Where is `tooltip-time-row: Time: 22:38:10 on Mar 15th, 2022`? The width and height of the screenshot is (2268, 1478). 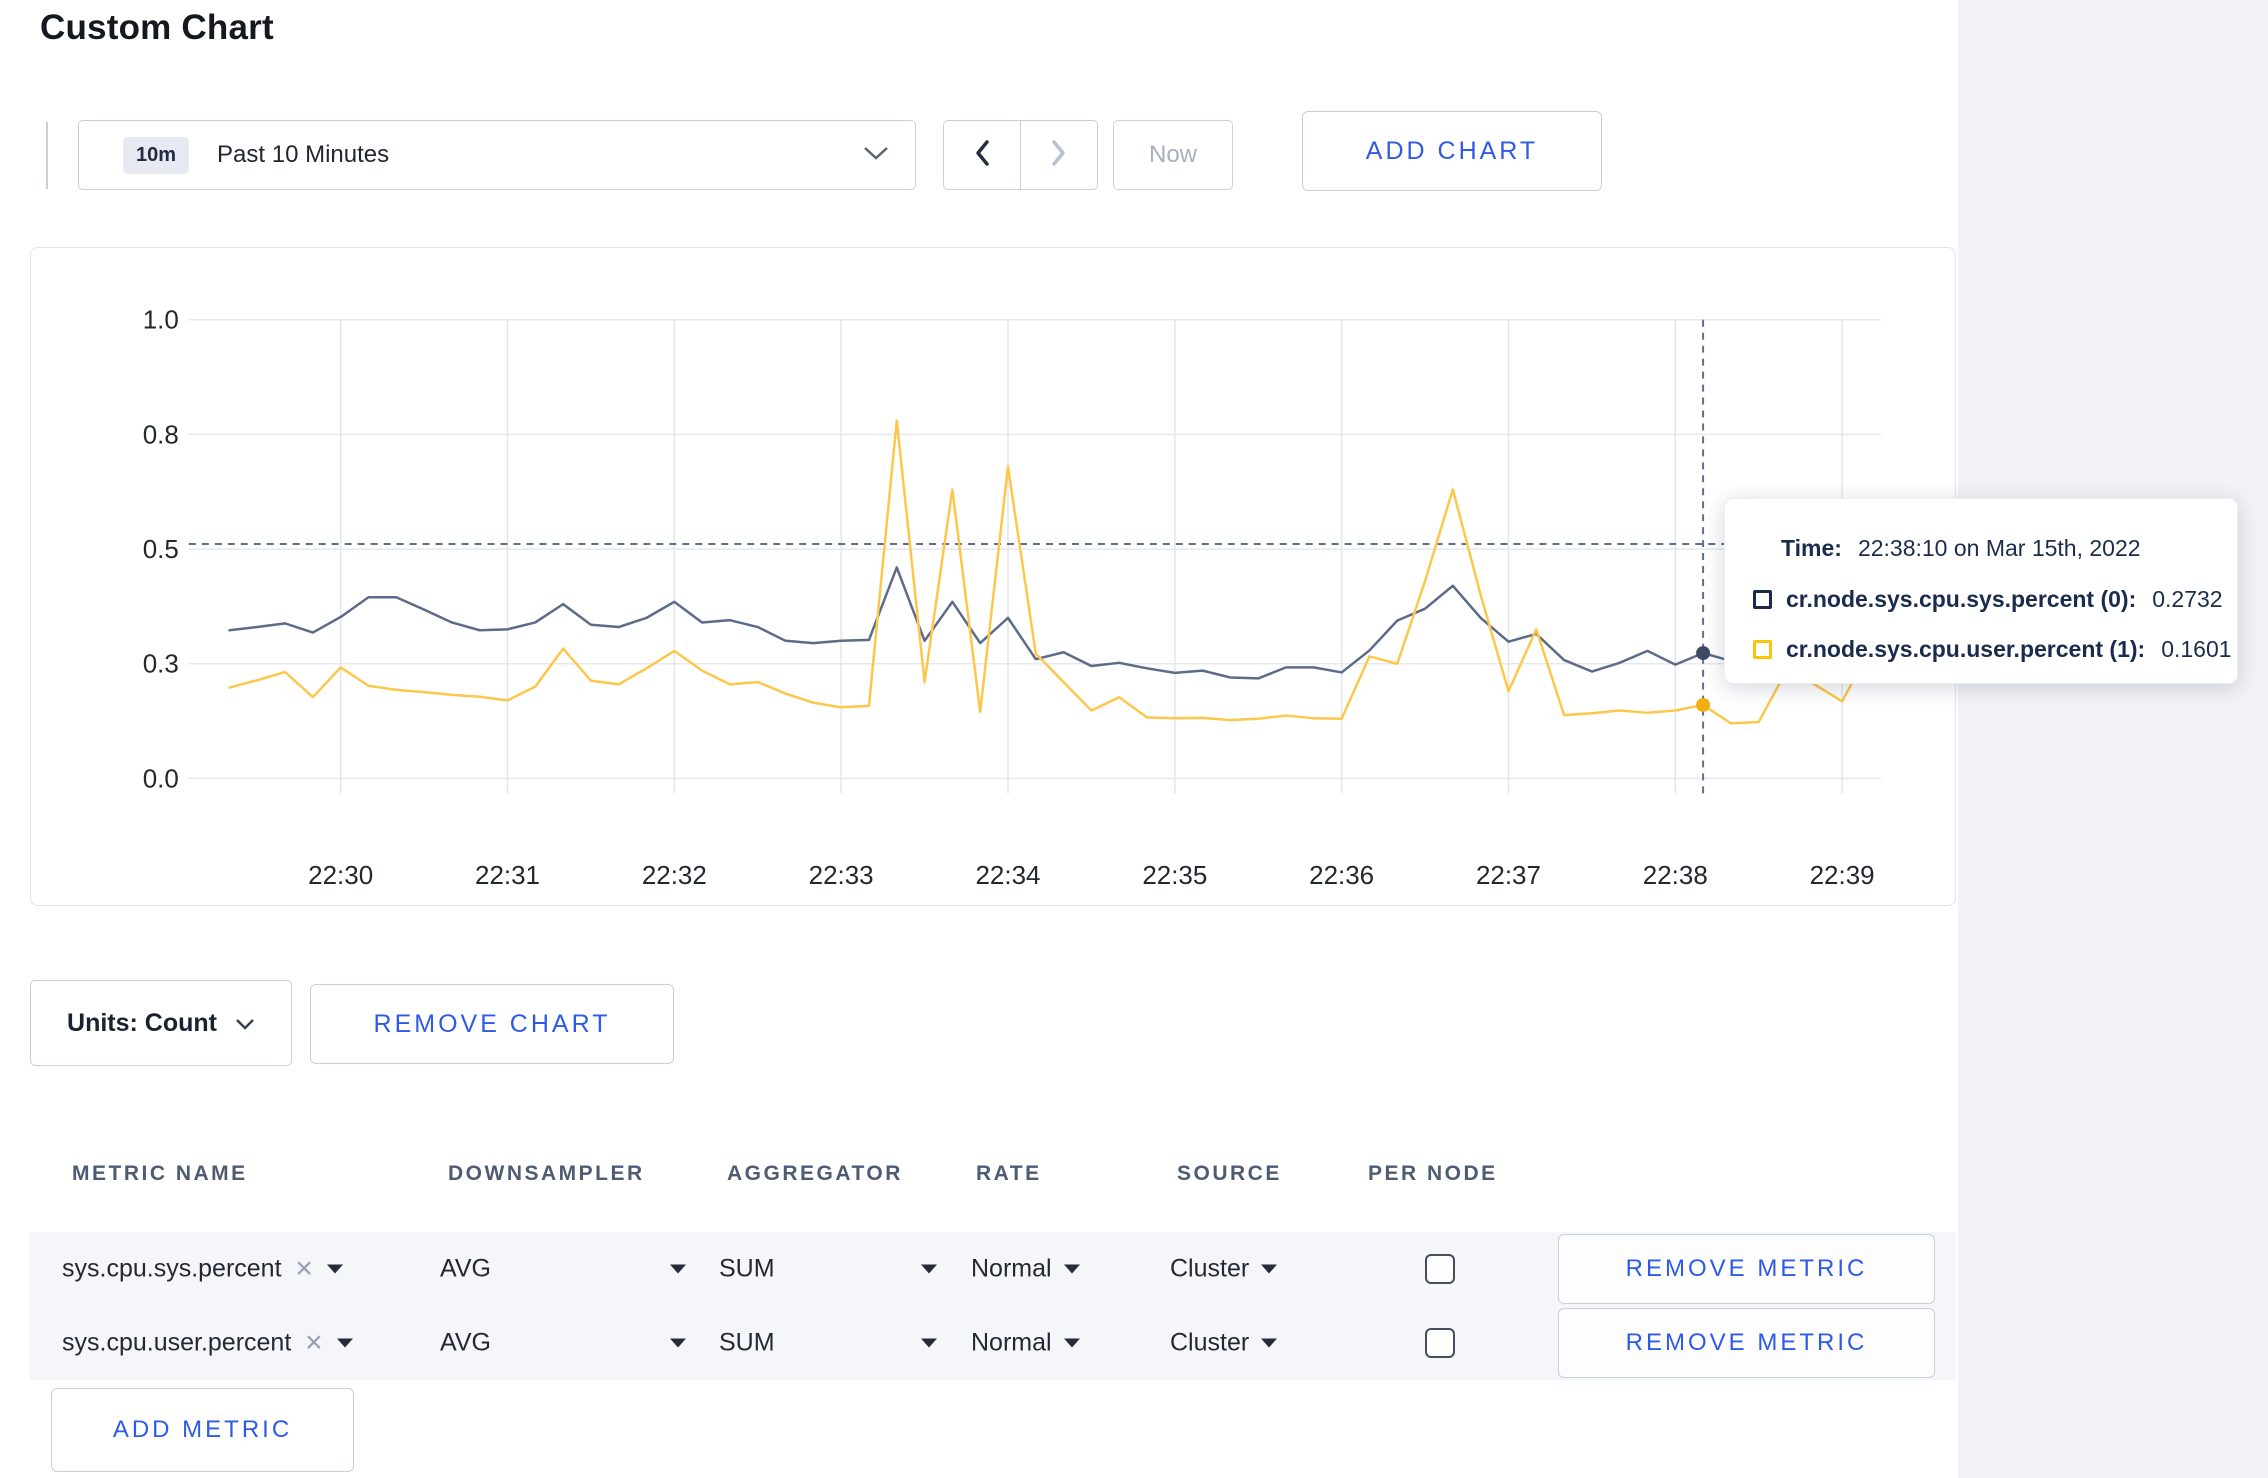
tooltip-time-row: Time: 22:38:10 on Mar 15th, 2022 is located at coordinates (1961, 548).